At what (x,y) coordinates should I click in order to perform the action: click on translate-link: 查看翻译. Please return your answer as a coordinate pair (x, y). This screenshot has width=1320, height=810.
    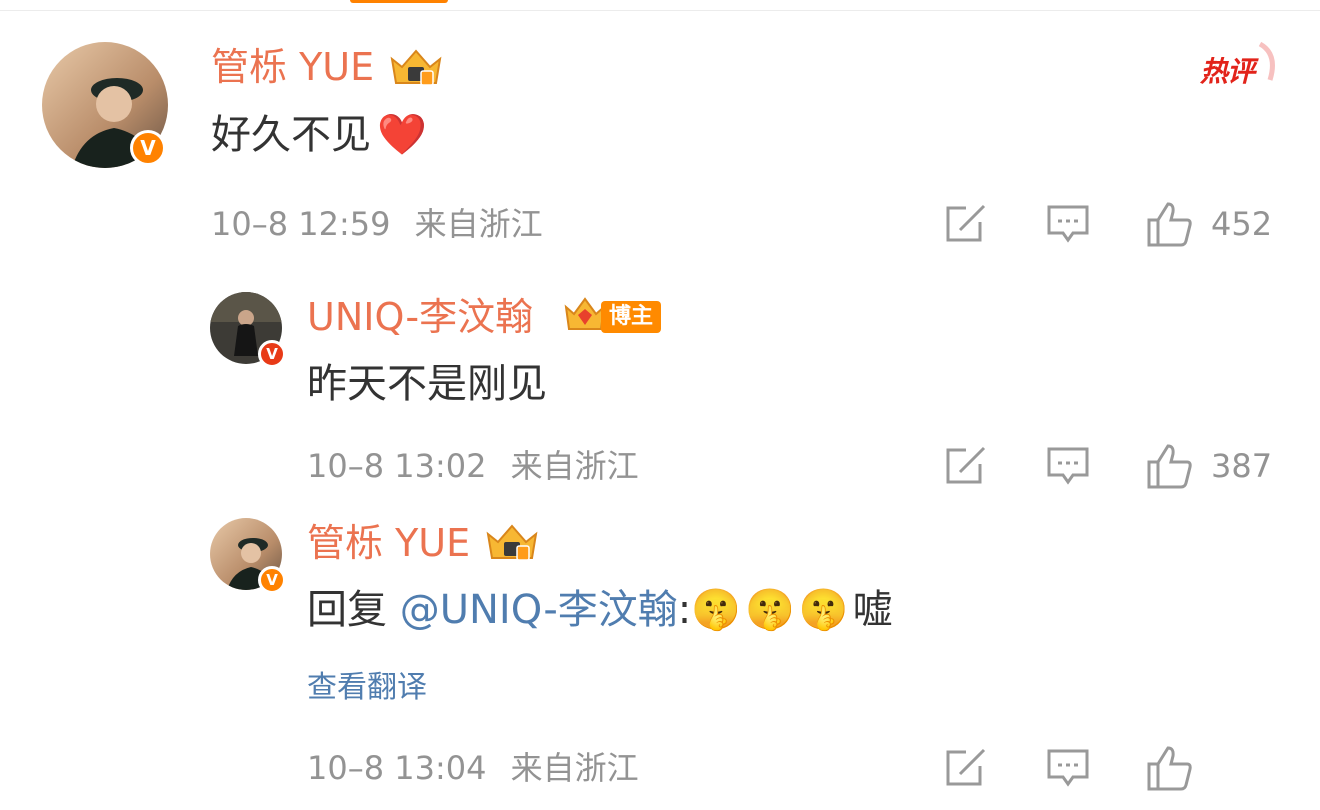
    Looking at the image, I should click on (367, 688).